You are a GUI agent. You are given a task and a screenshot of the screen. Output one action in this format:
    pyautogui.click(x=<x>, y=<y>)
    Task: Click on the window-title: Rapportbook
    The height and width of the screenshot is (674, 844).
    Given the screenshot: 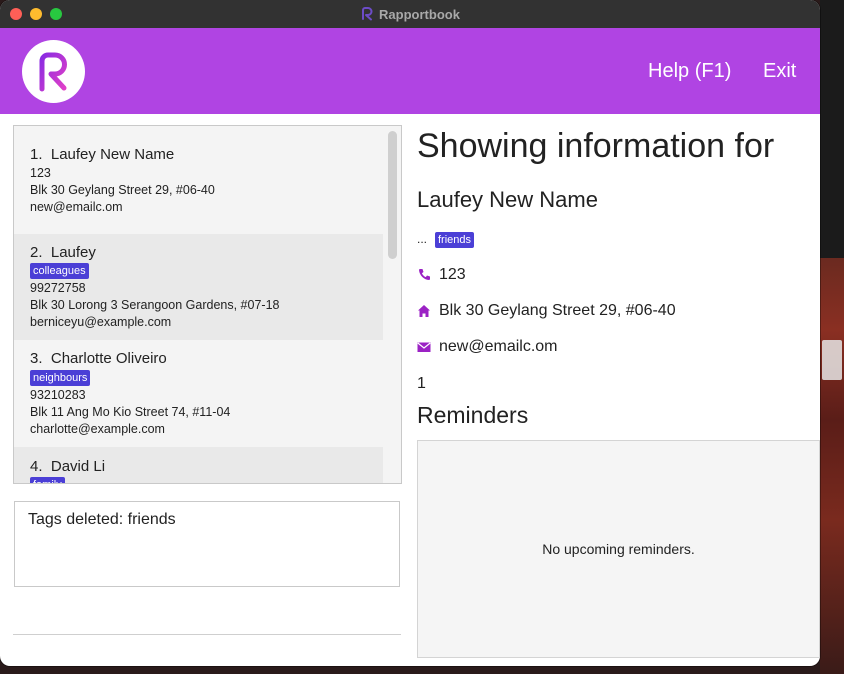 What is the action you would take?
    pyautogui.click(x=410, y=14)
    